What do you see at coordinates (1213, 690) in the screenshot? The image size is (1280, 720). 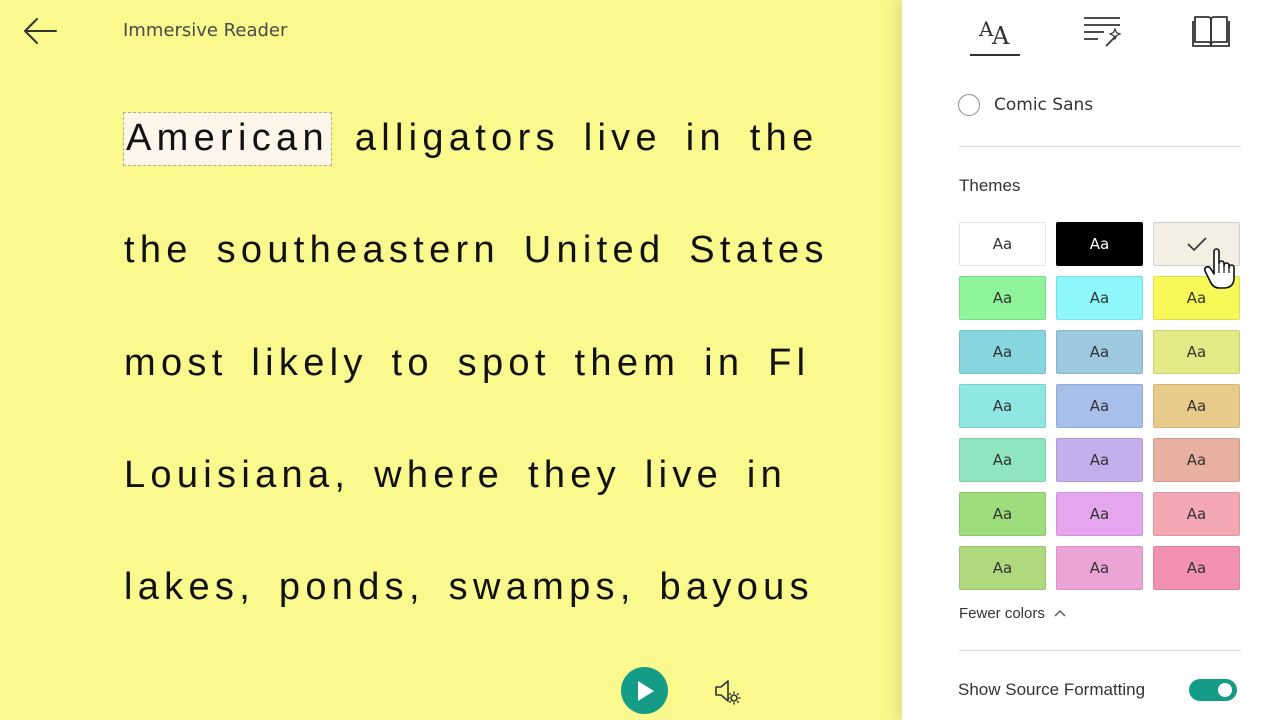 I see `show-source-formatting-toggle` at bounding box center [1213, 690].